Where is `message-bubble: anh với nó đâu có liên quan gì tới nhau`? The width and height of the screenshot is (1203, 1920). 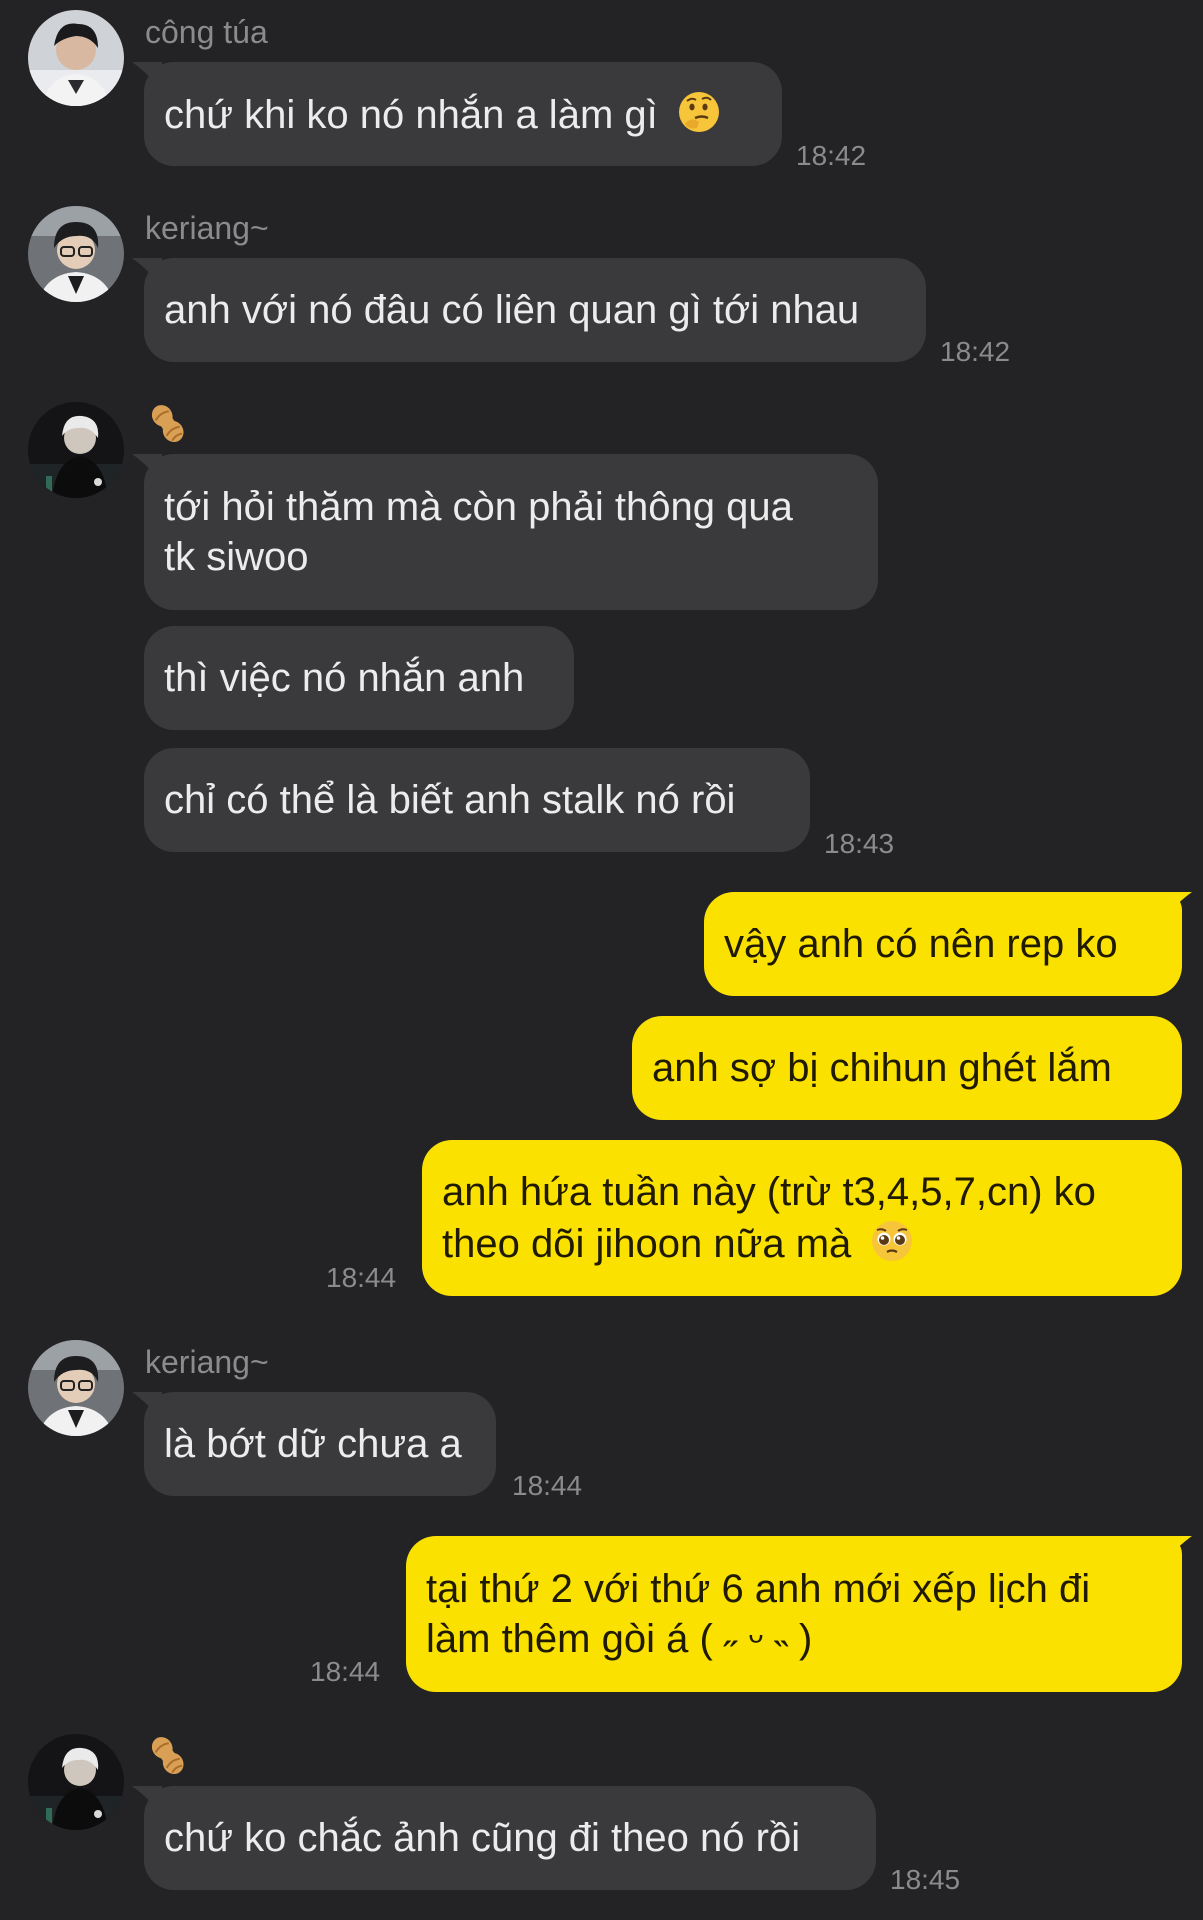 message-bubble: anh với nó đâu có liên quan gì tới nhau is located at coordinates (535, 310).